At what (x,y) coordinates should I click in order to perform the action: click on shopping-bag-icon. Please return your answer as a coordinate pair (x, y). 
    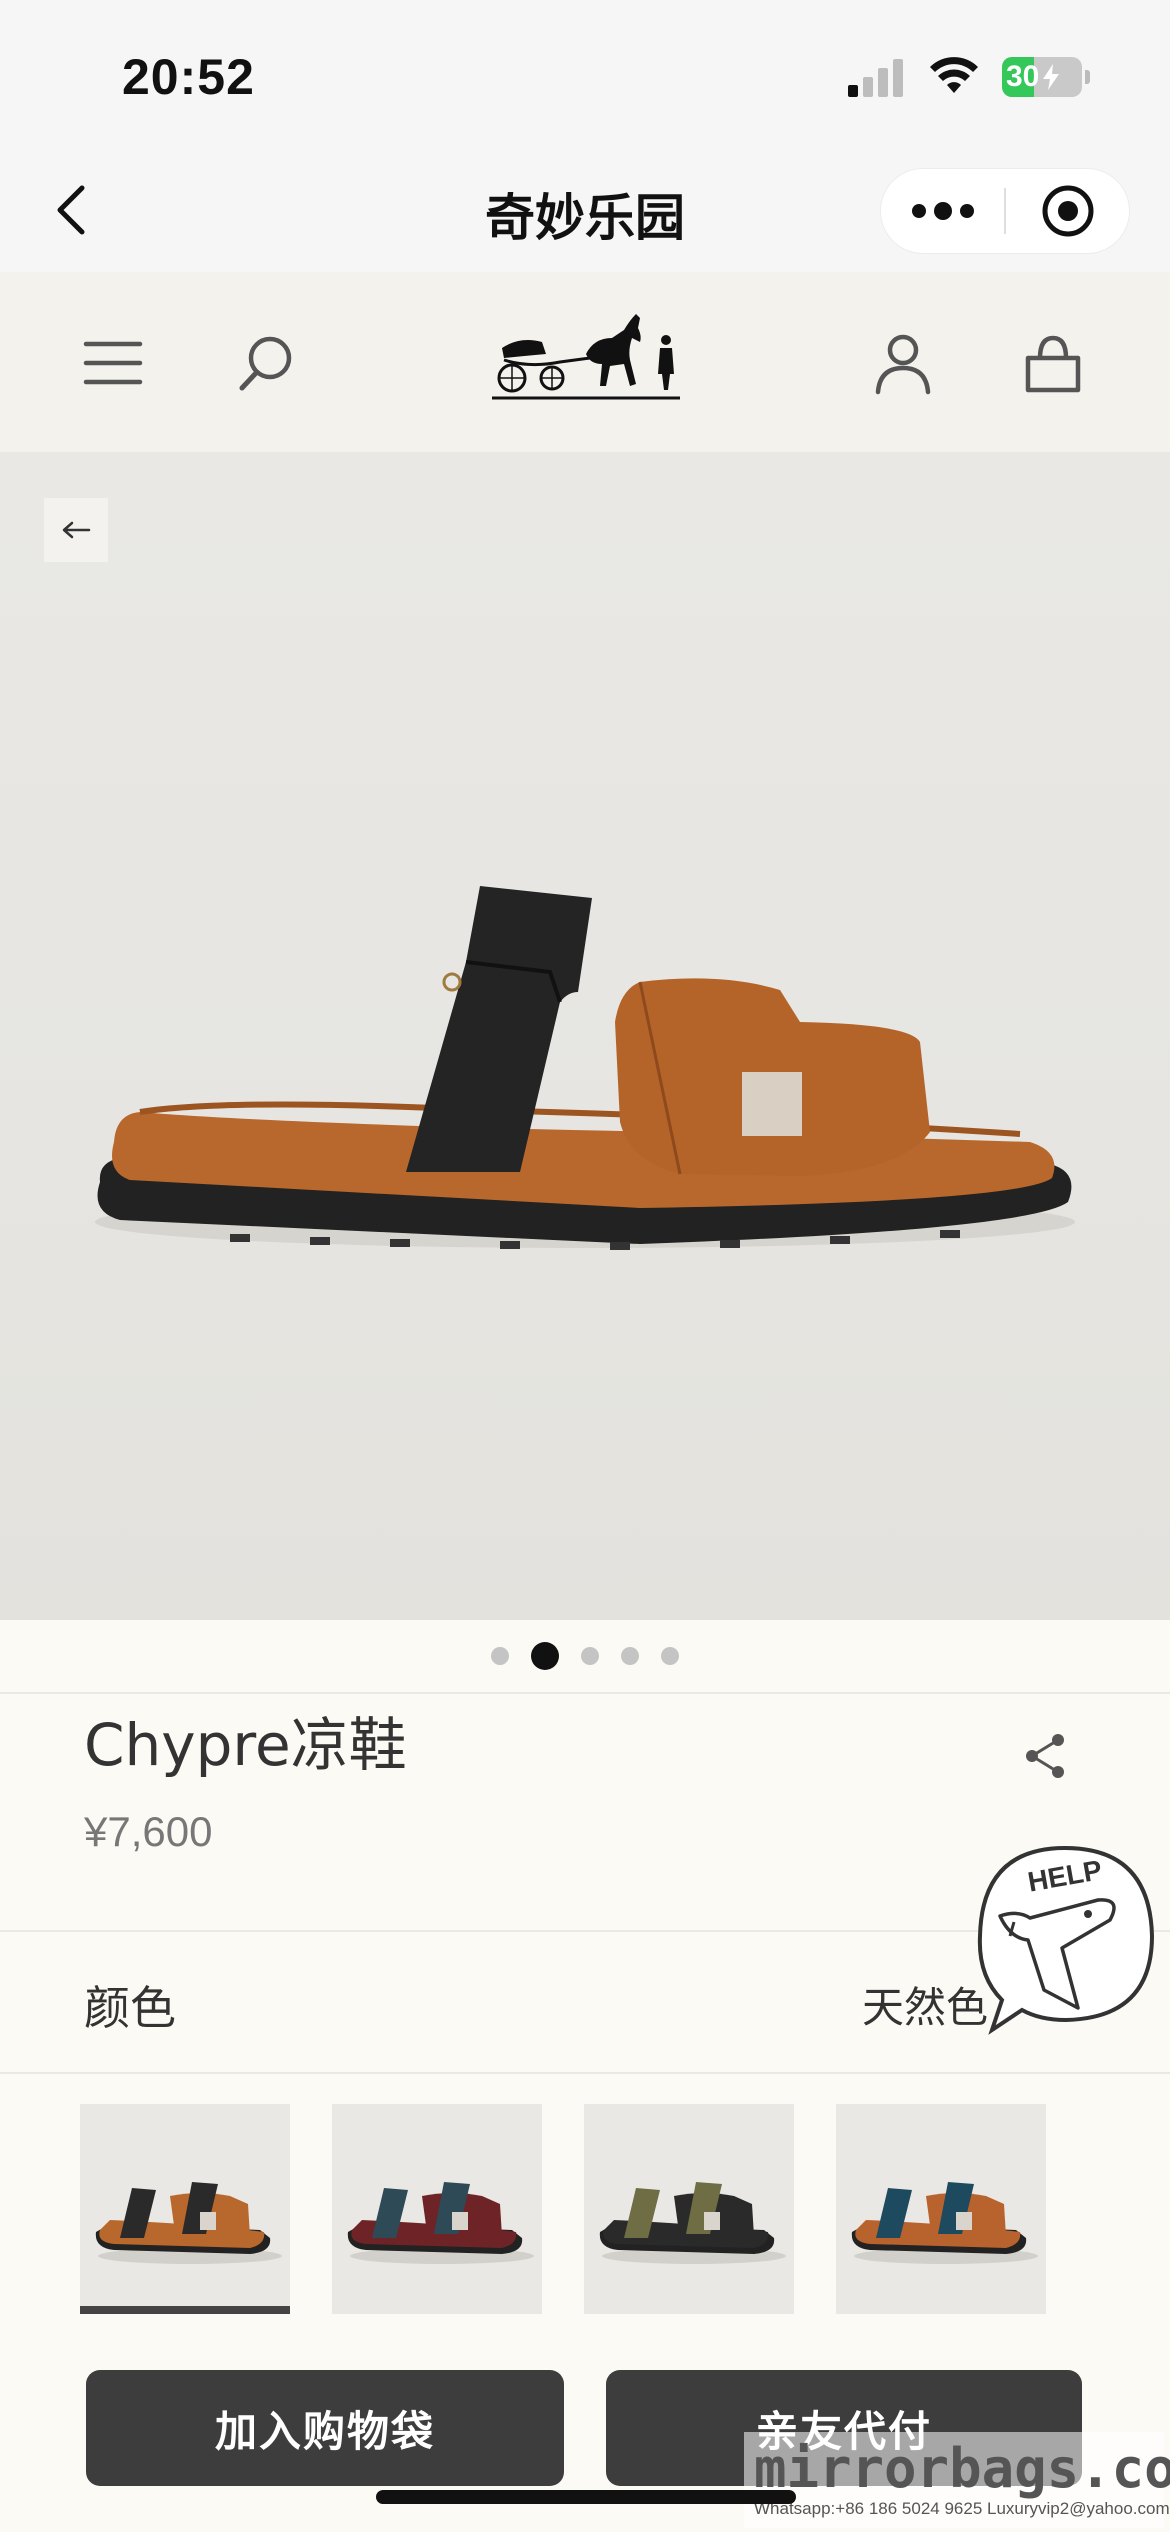
    Looking at the image, I should click on (1053, 363).